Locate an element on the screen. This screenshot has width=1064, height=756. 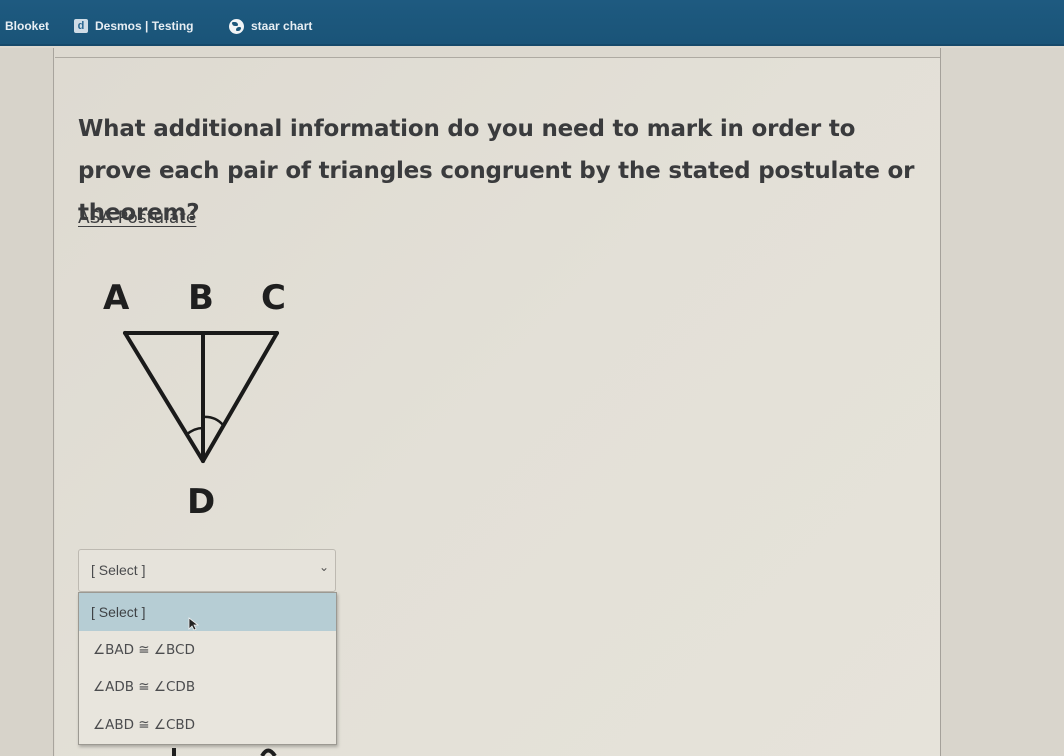
postulate-label: ASA Postulate is located at coordinates (137, 218).